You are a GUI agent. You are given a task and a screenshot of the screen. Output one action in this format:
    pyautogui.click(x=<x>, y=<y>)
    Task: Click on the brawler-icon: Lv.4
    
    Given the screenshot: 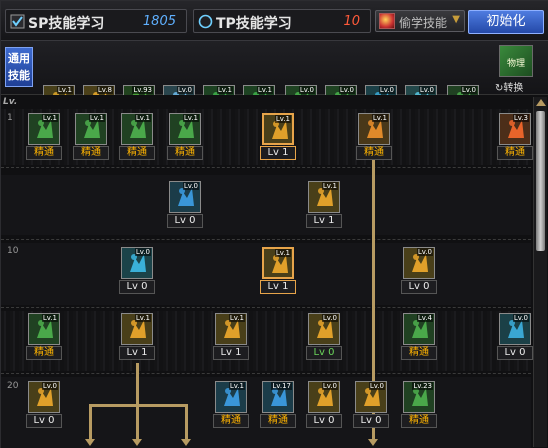 What is the action you would take?
    pyautogui.click(x=419, y=329)
    